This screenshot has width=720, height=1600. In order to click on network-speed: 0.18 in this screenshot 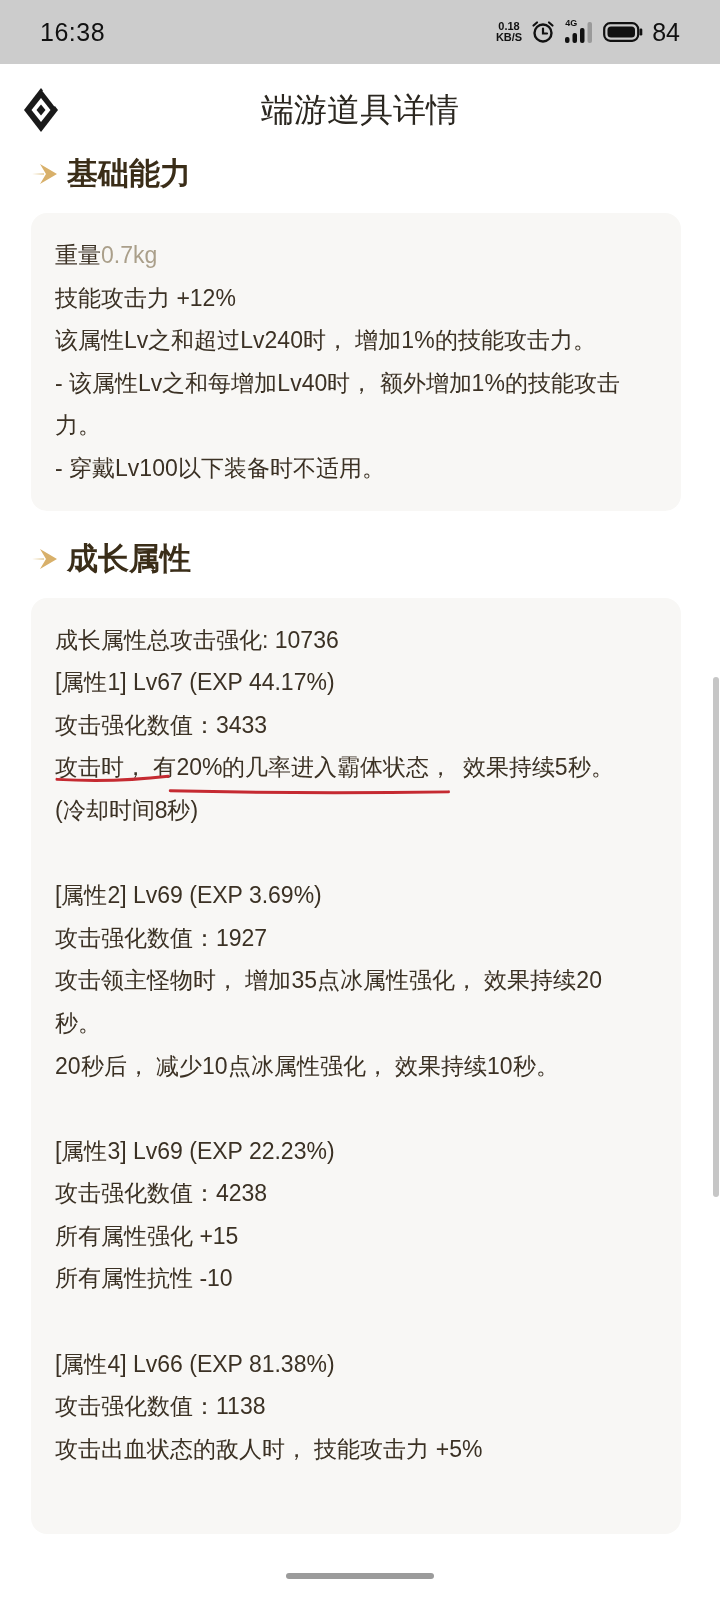, I will do `click(509, 26)`.